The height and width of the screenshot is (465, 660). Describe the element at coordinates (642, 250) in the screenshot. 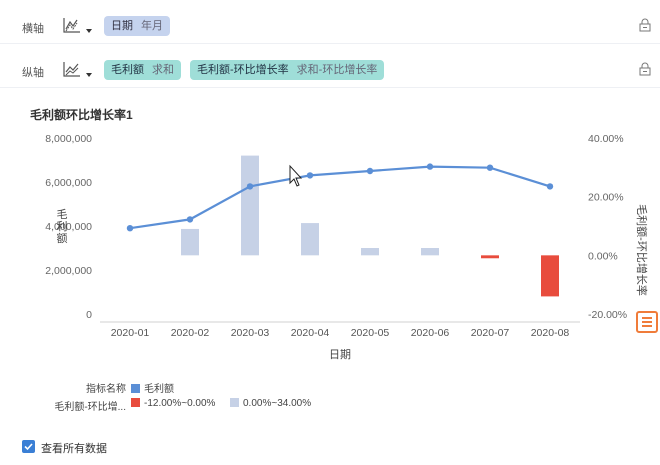

I see `right-axis-label: 毛利额-环比增长率` at that location.